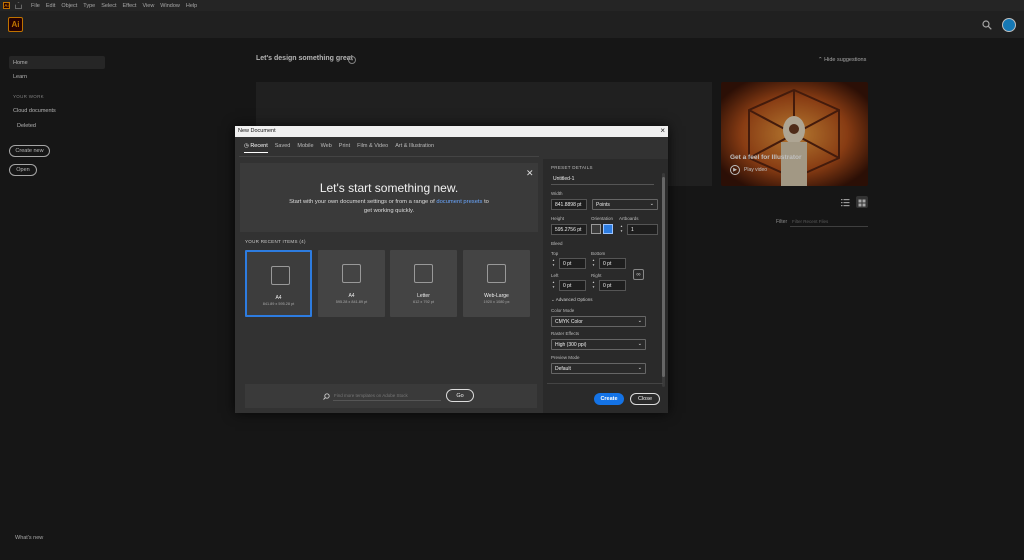 The height and width of the screenshot is (560, 1024). What do you see at coordinates (572, 167) in the screenshot?
I see `preset-details-heading: PRESET DETAILS` at bounding box center [572, 167].